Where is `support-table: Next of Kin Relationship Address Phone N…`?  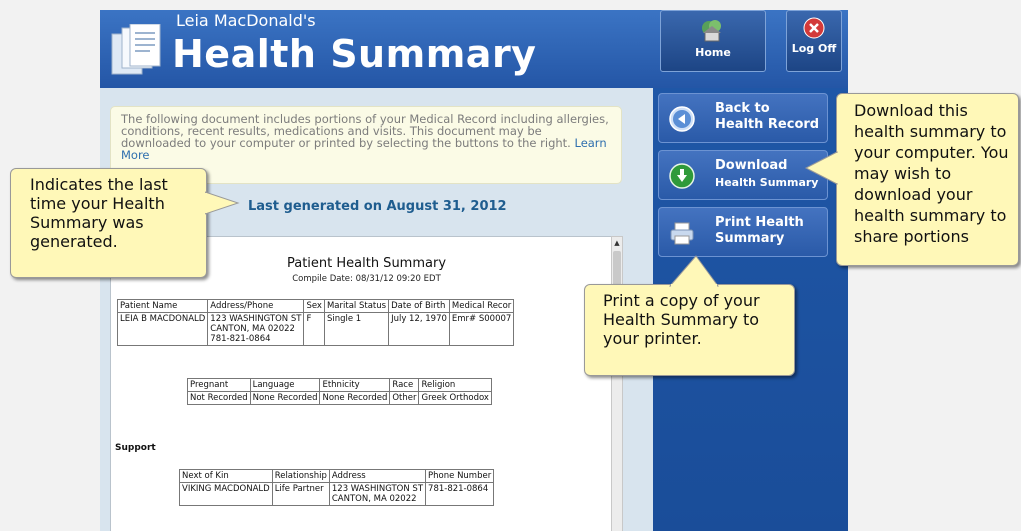
support-table: Next of Kin Relationship Address Phone N… is located at coordinates (337, 487).